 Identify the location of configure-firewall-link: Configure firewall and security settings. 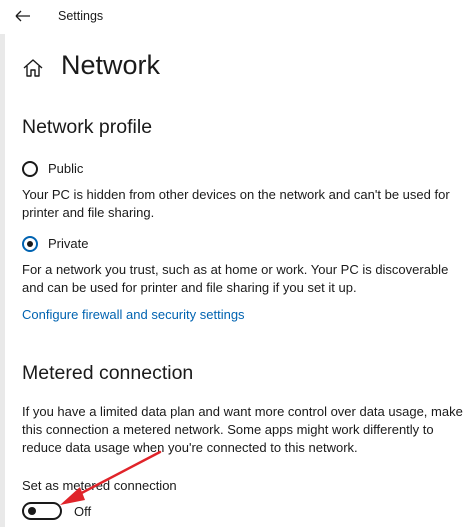
(133, 314).